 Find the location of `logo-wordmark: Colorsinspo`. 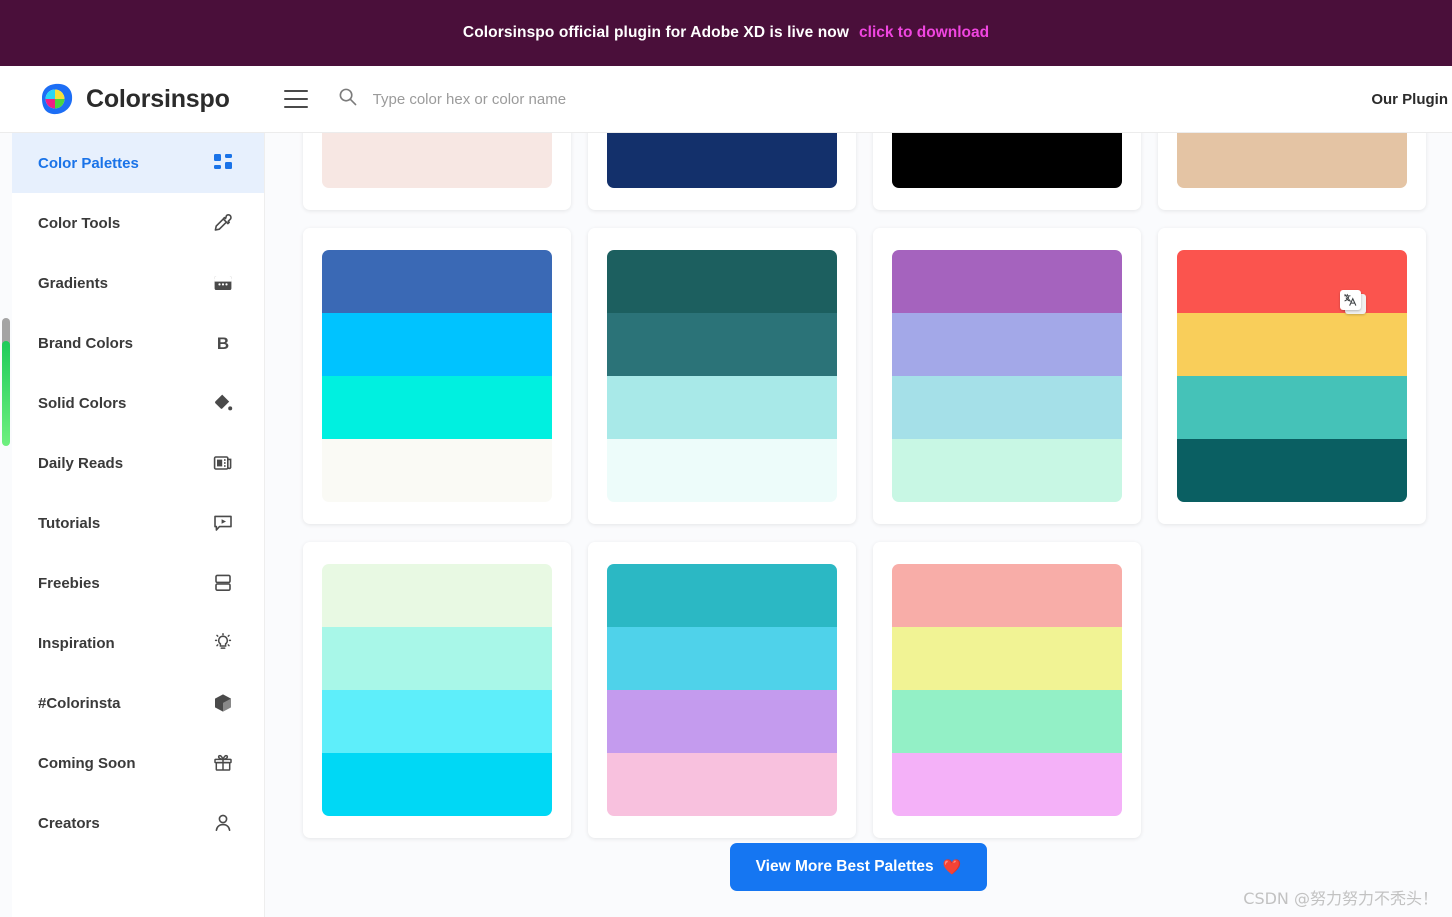

logo-wordmark: Colorsinspo is located at coordinates (158, 98).